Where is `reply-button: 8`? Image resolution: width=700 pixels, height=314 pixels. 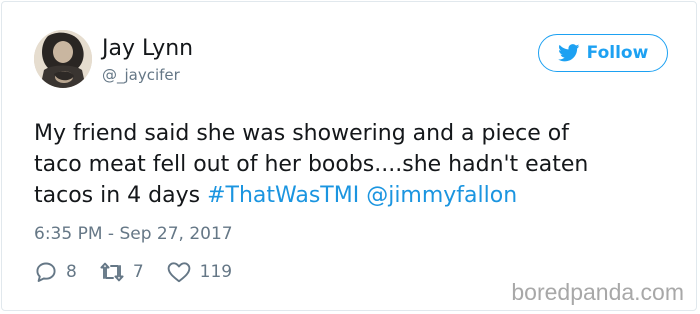 reply-button: 8 is located at coordinates (55, 272).